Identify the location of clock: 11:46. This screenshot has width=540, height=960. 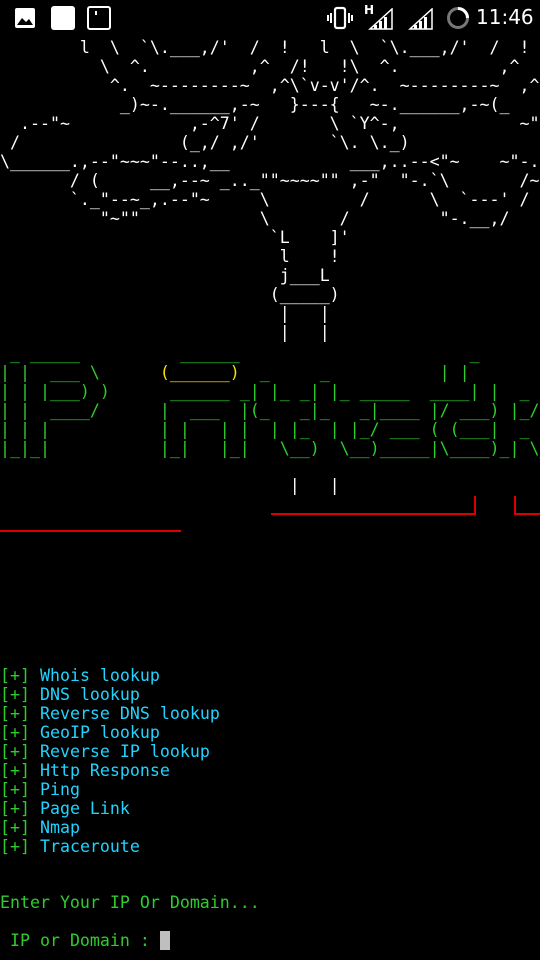
(505, 17).